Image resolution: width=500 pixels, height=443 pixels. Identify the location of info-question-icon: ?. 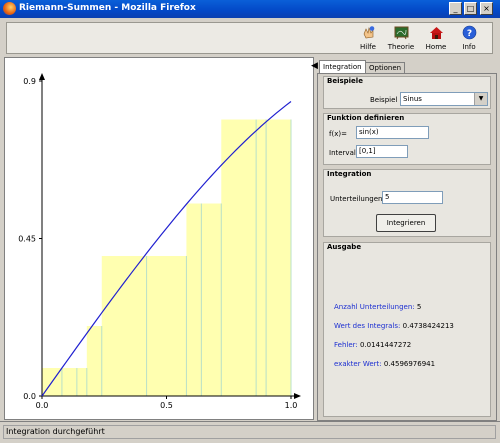
(469, 32).